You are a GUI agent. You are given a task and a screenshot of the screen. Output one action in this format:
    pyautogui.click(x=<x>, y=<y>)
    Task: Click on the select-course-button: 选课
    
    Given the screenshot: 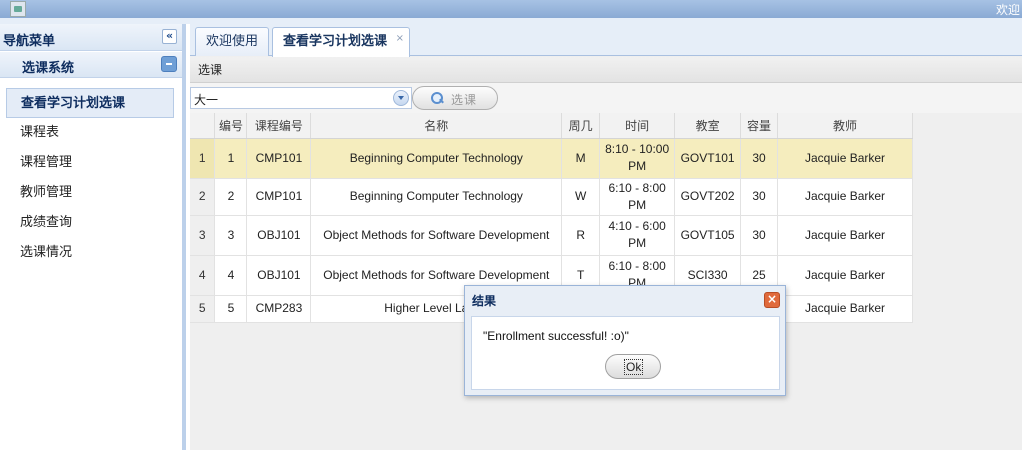 What is the action you would take?
    pyautogui.click(x=455, y=98)
    